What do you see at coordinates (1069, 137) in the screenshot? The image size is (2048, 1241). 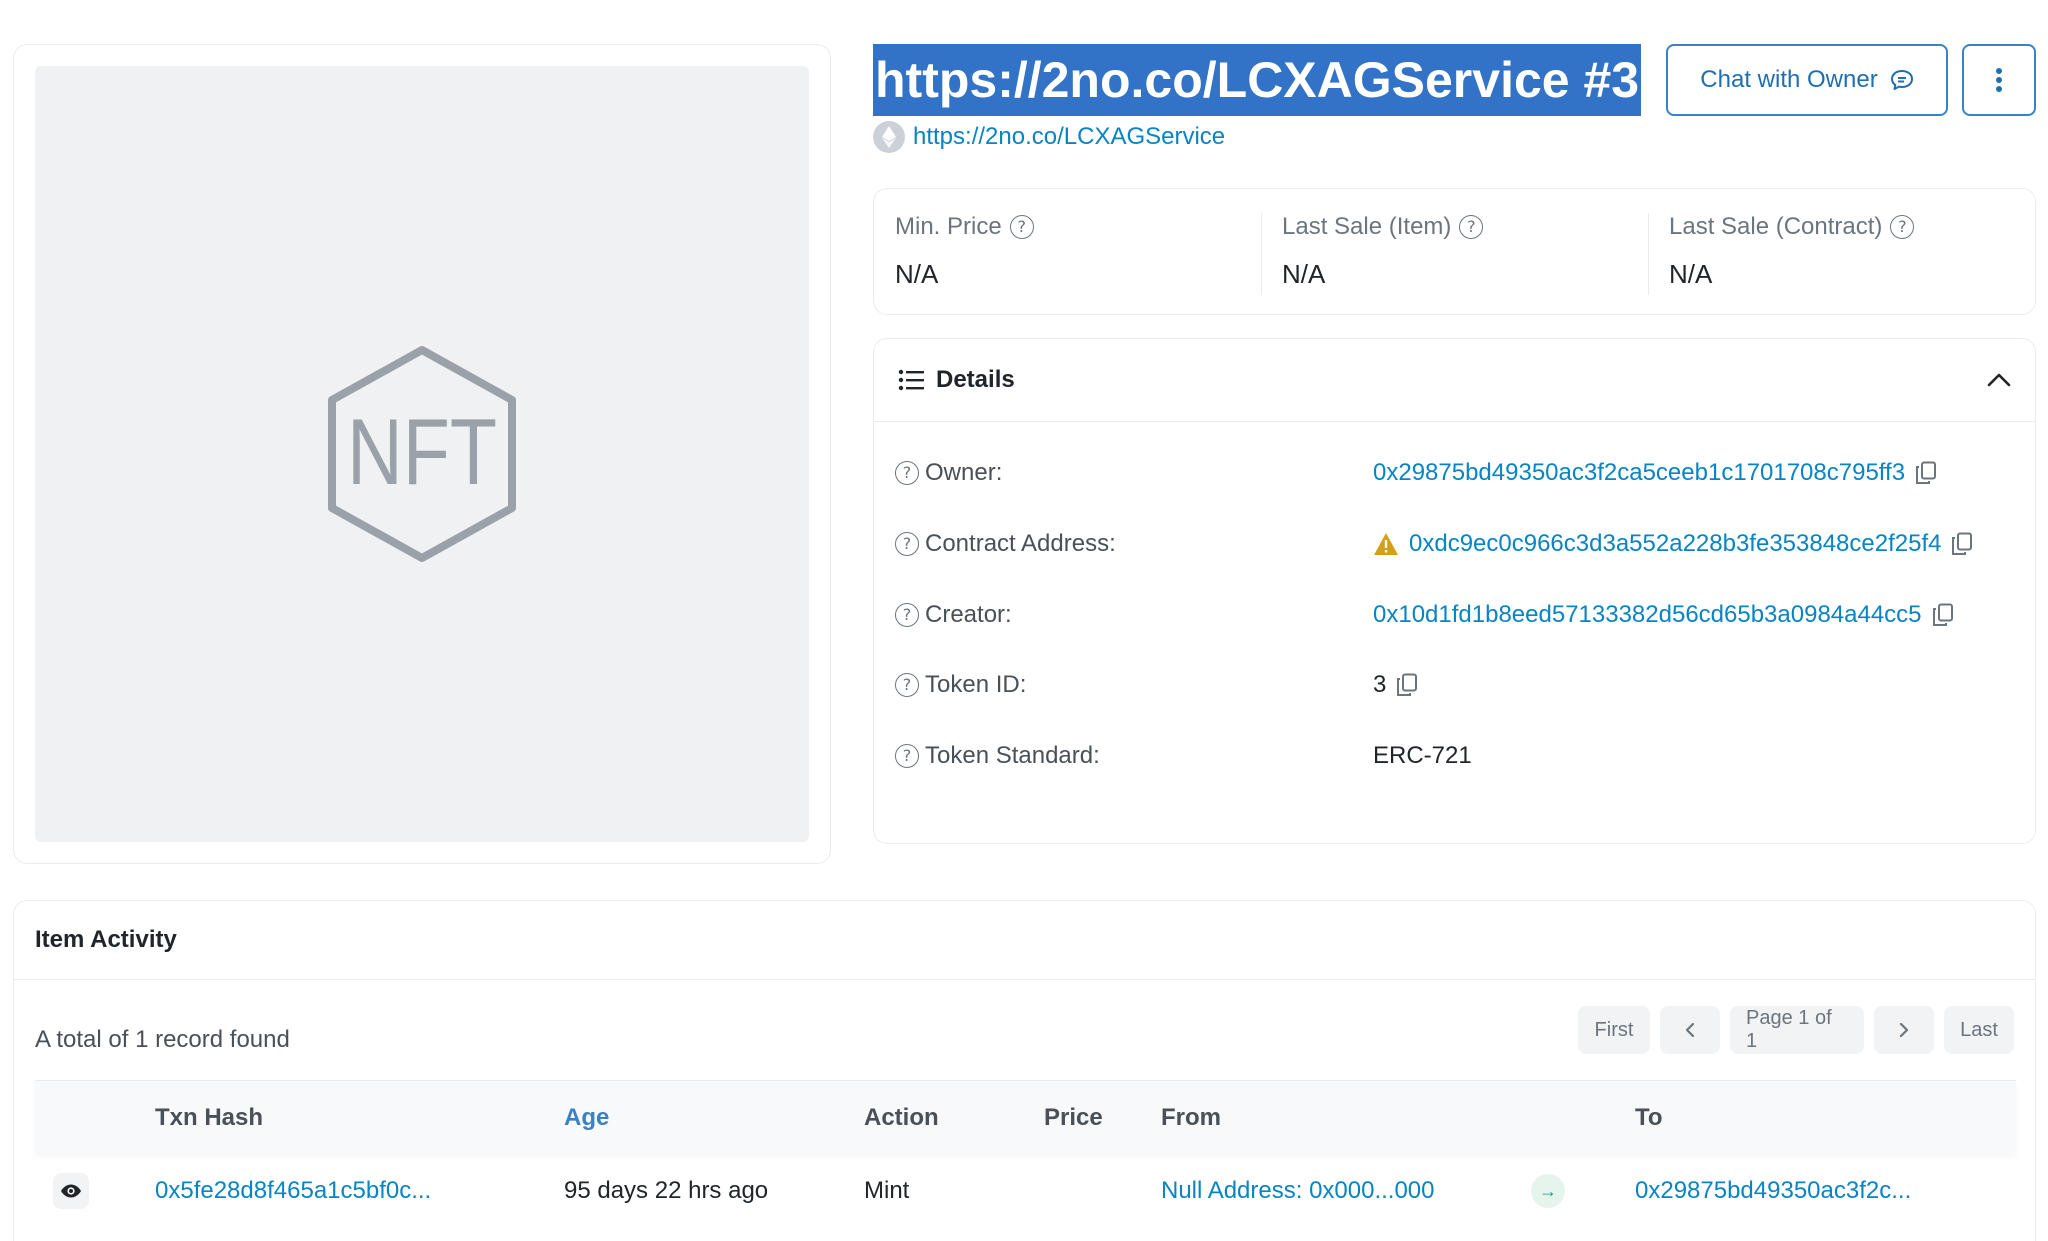 I see `collection-link: https://2no.co/LCXAGService` at bounding box center [1069, 137].